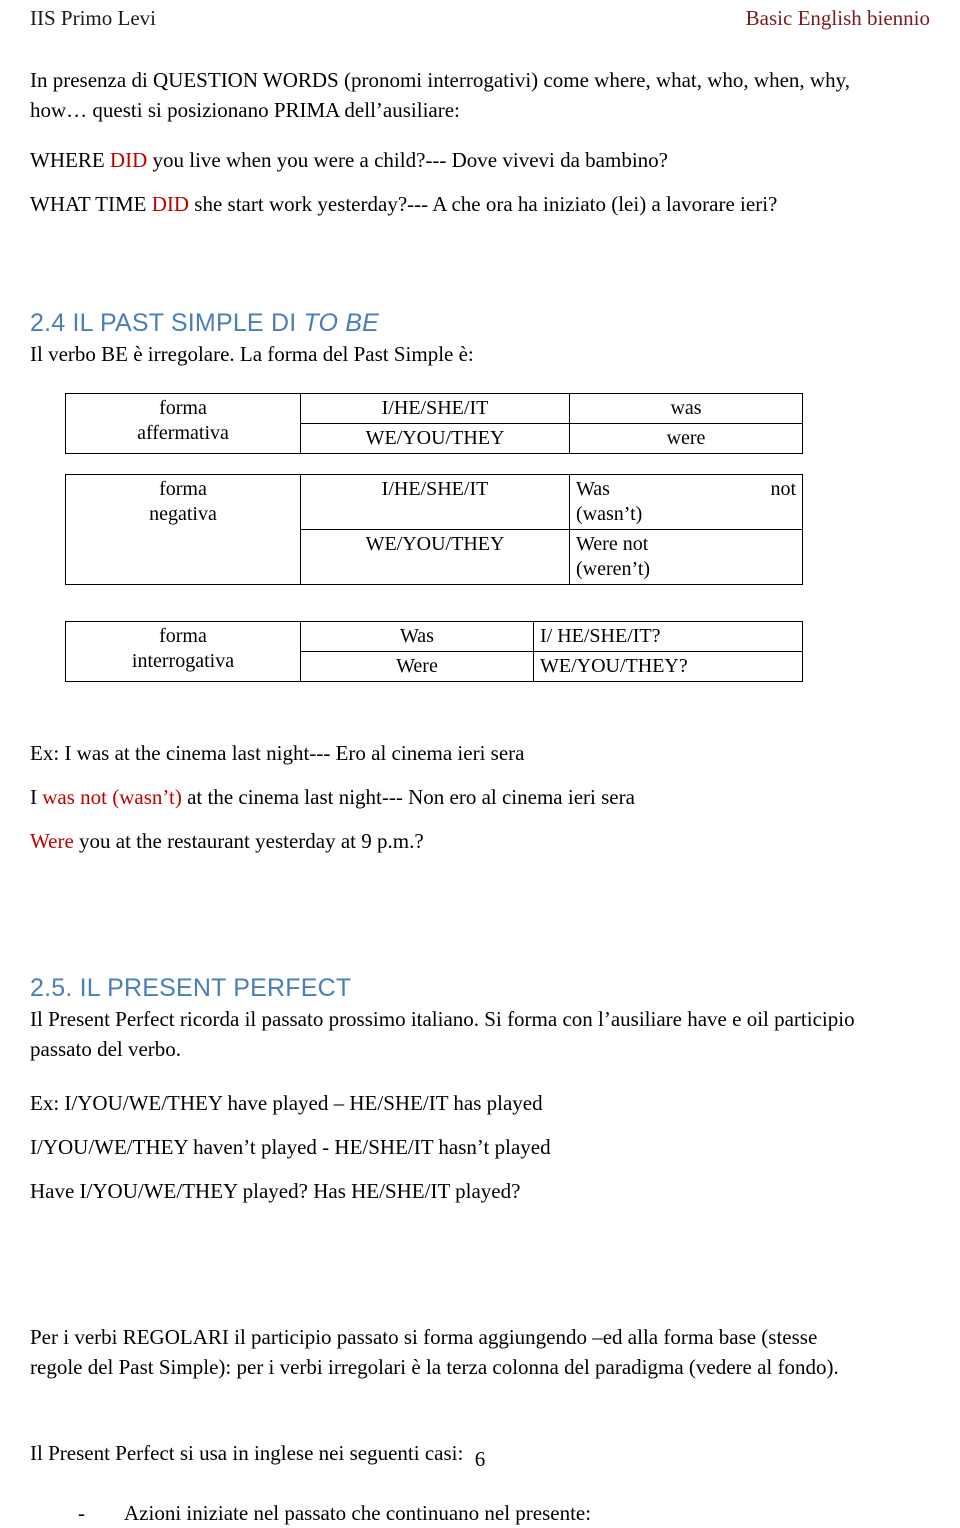  I want to click on interrogativa-verb-1: Was, so click(417, 636).